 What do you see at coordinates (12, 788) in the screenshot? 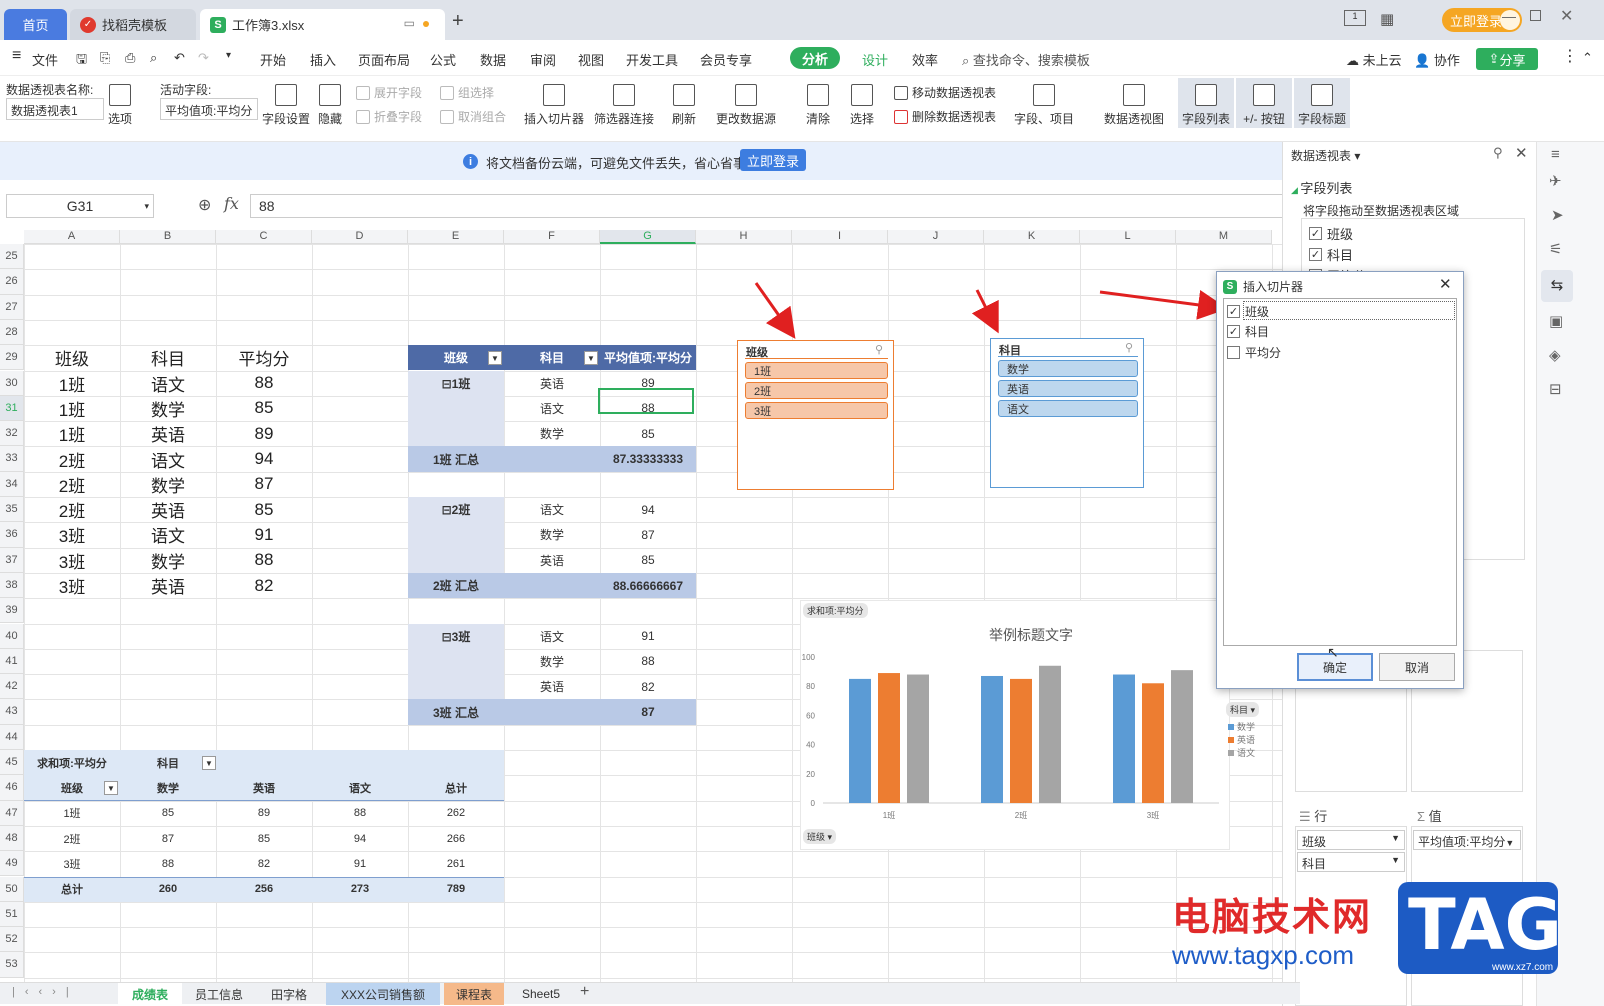
I see `row-header: 46` at bounding box center [12, 788].